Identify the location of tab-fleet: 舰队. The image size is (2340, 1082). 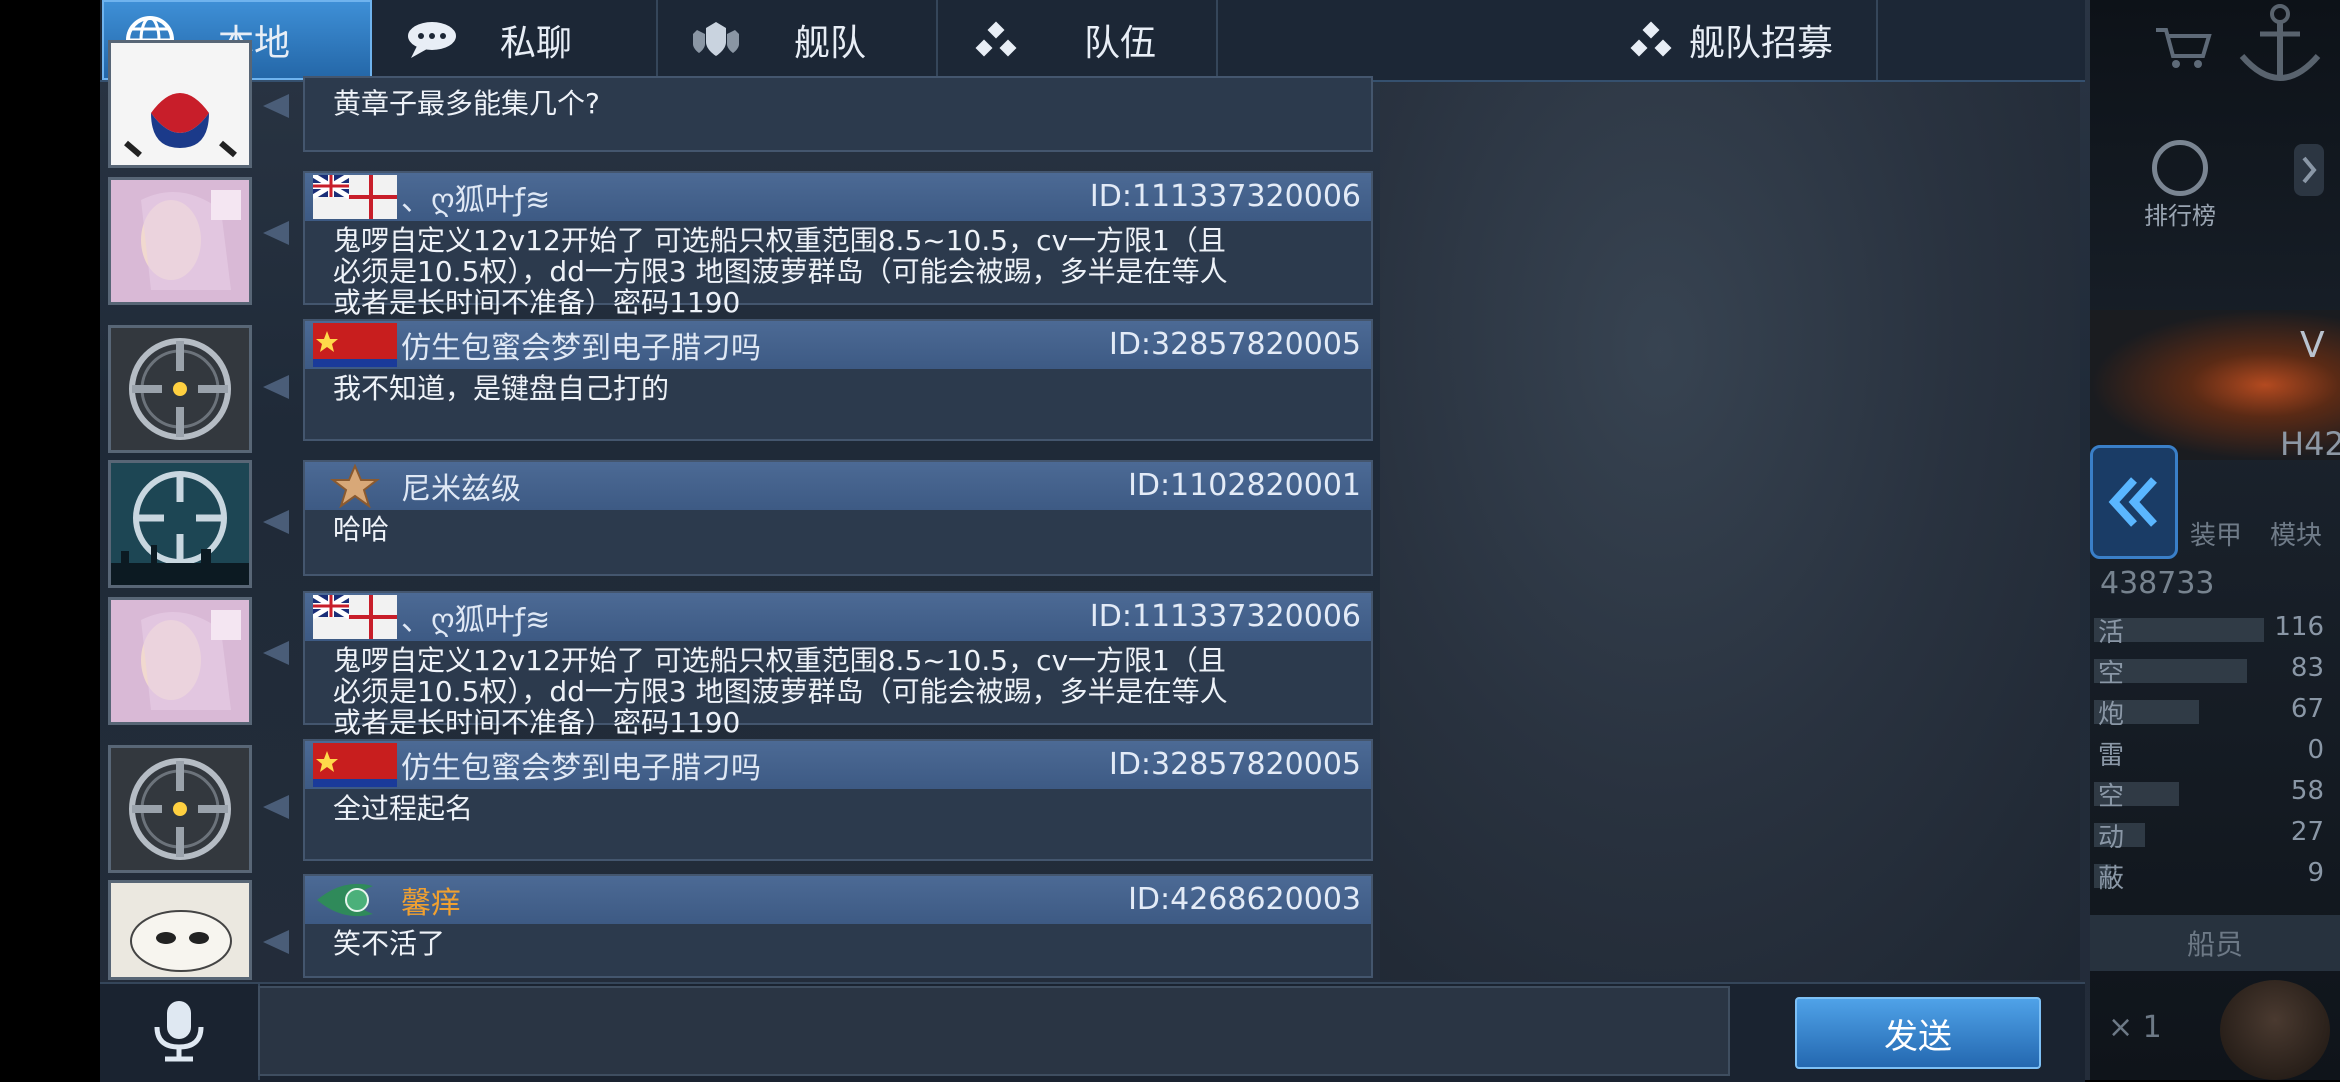
(798, 40).